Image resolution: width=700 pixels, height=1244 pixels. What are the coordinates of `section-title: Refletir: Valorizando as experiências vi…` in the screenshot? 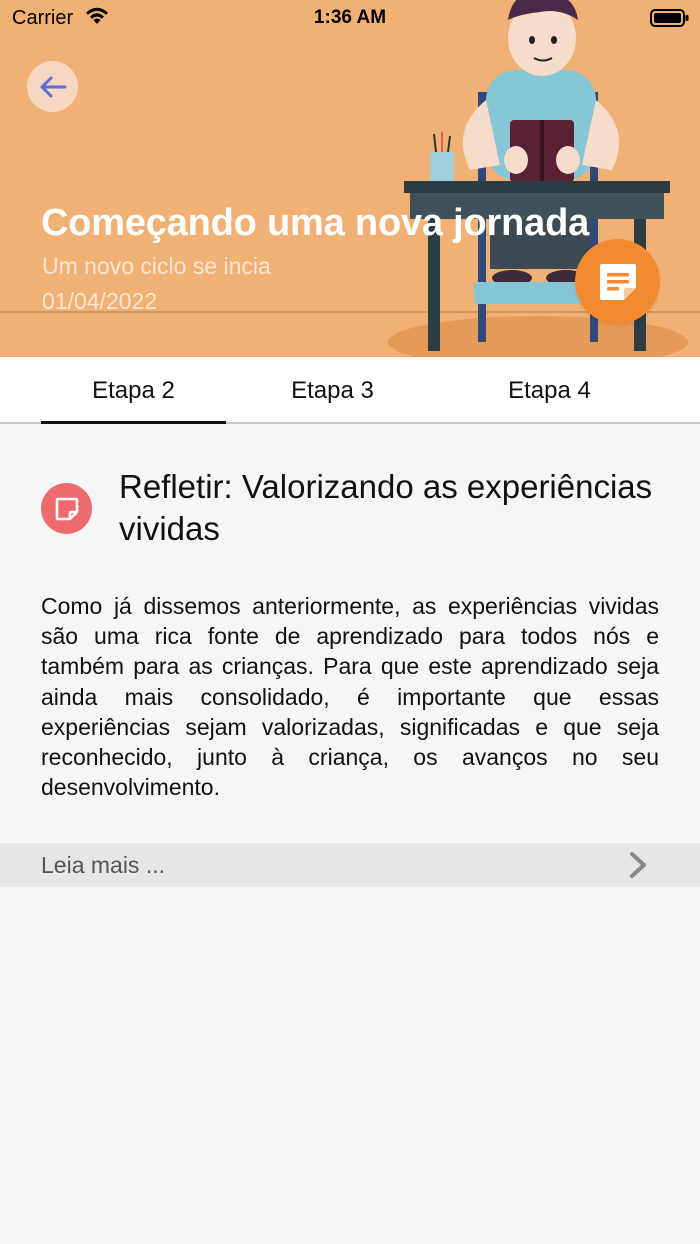 It's located at (386, 507).